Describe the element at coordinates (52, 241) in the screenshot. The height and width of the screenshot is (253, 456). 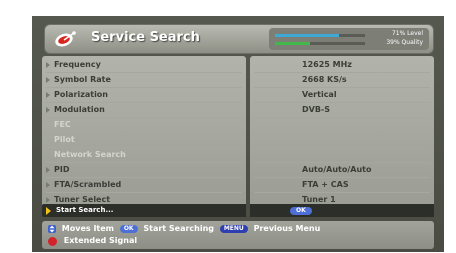
I see `red-button-icon` at that location.